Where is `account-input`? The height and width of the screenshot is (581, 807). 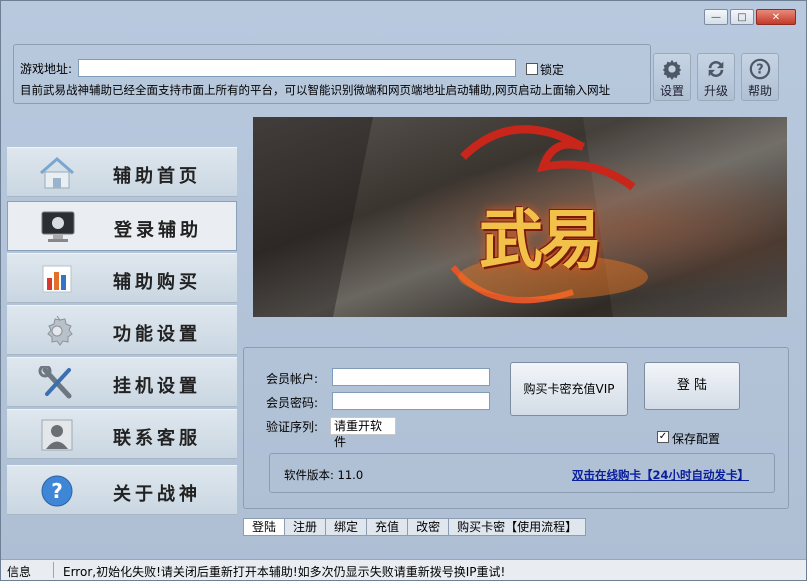
account-input is located at coordinates (411, 377).